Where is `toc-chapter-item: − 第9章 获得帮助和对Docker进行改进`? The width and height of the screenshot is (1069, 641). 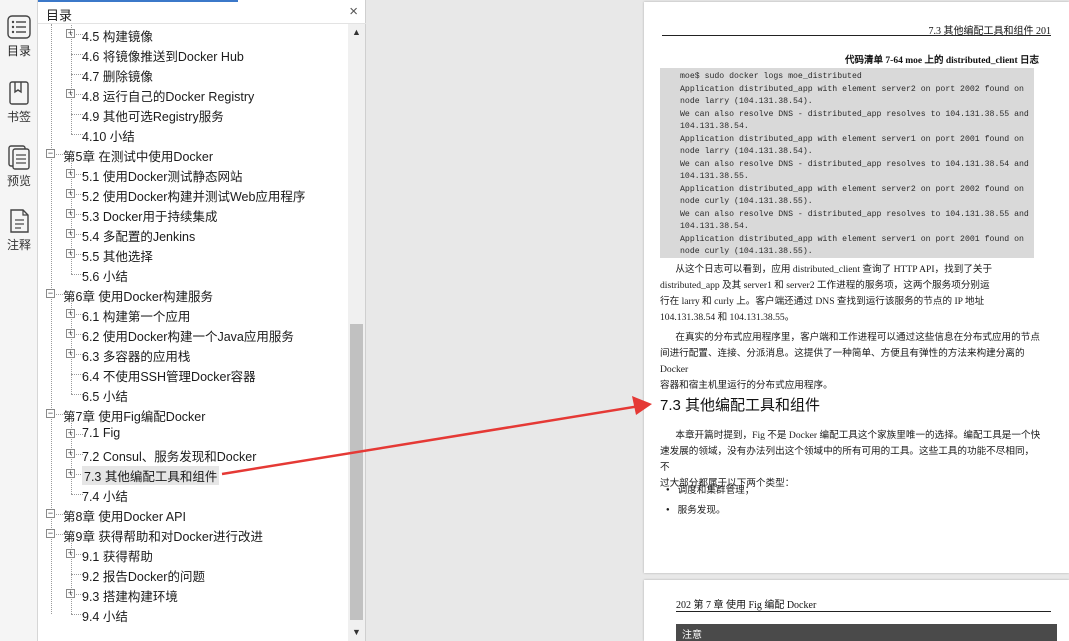
toc-chapter-item: − 第9章 获得帮助和对Docker进行改进 is located at coordinates (193, 534).